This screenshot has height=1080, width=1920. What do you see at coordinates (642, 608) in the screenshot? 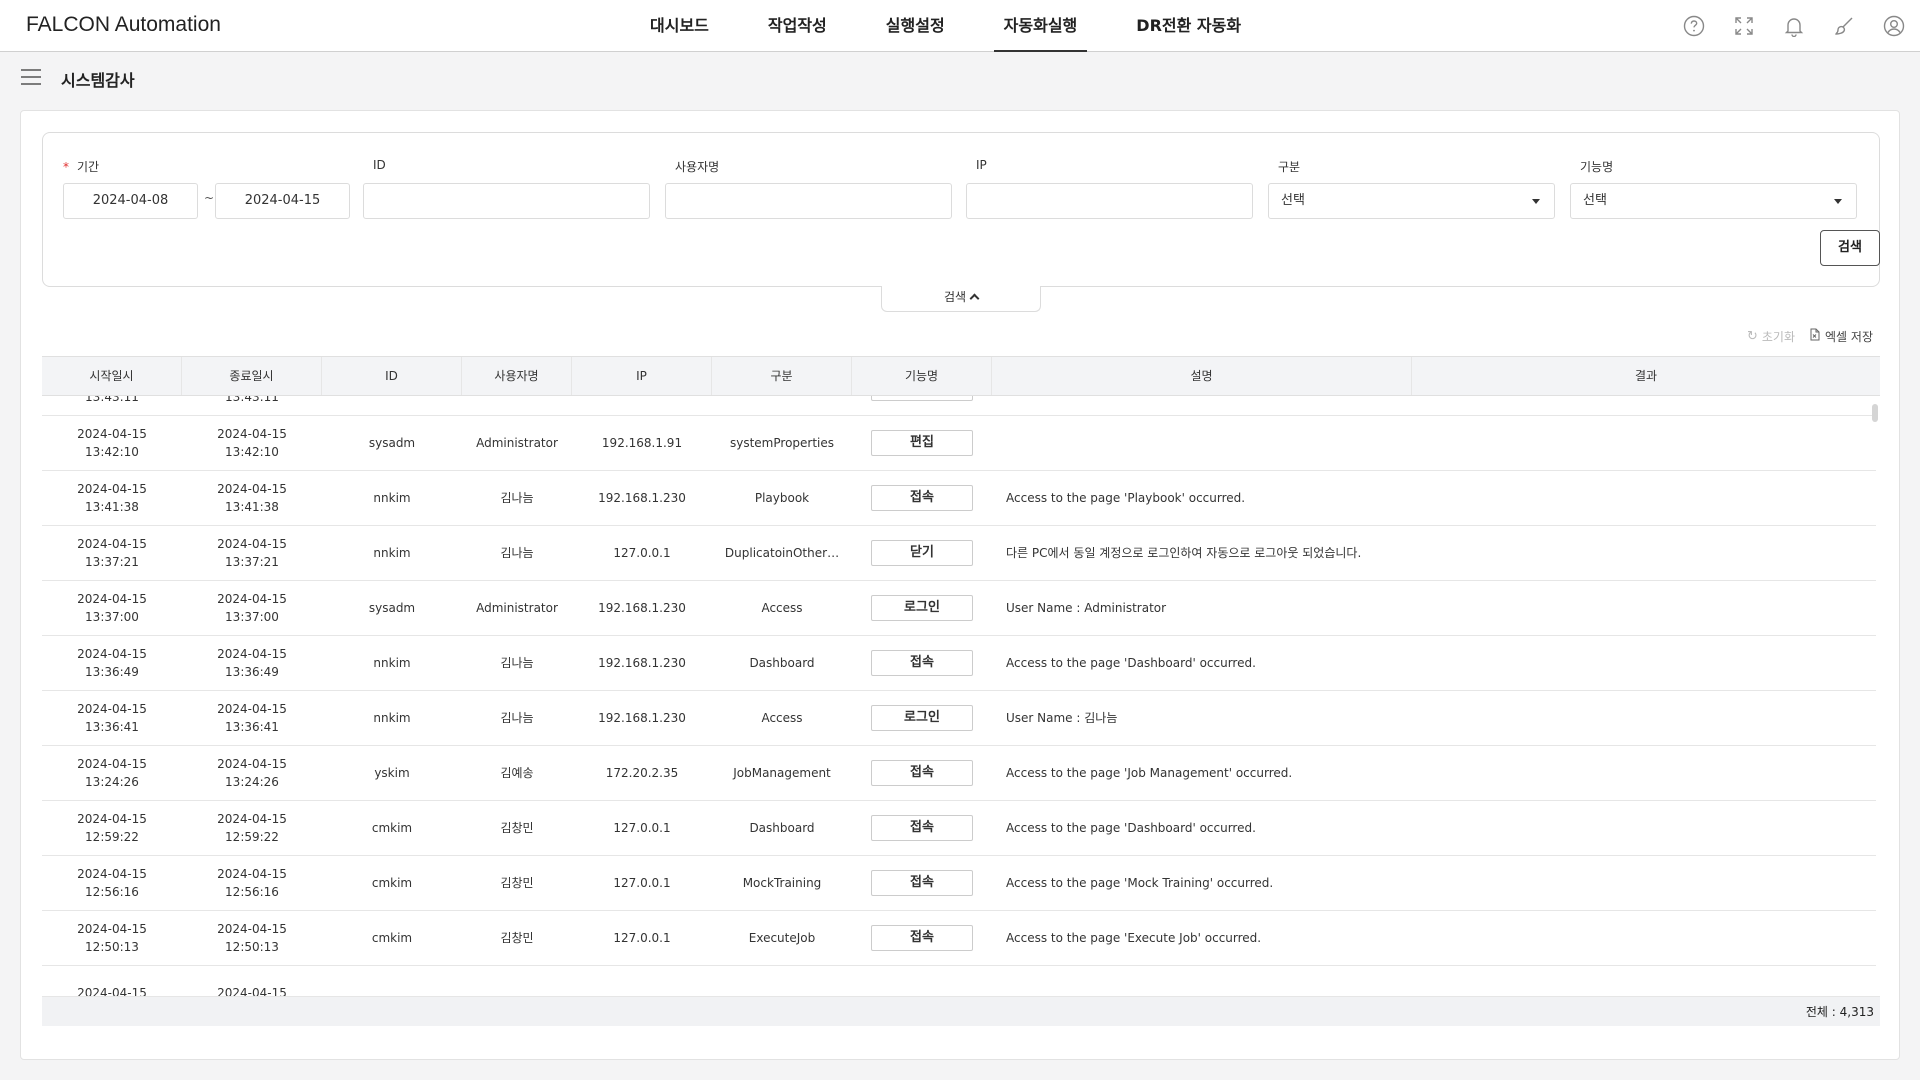
I see `cell-ip: 192.168.1.230` at bounding box center [642, 608].